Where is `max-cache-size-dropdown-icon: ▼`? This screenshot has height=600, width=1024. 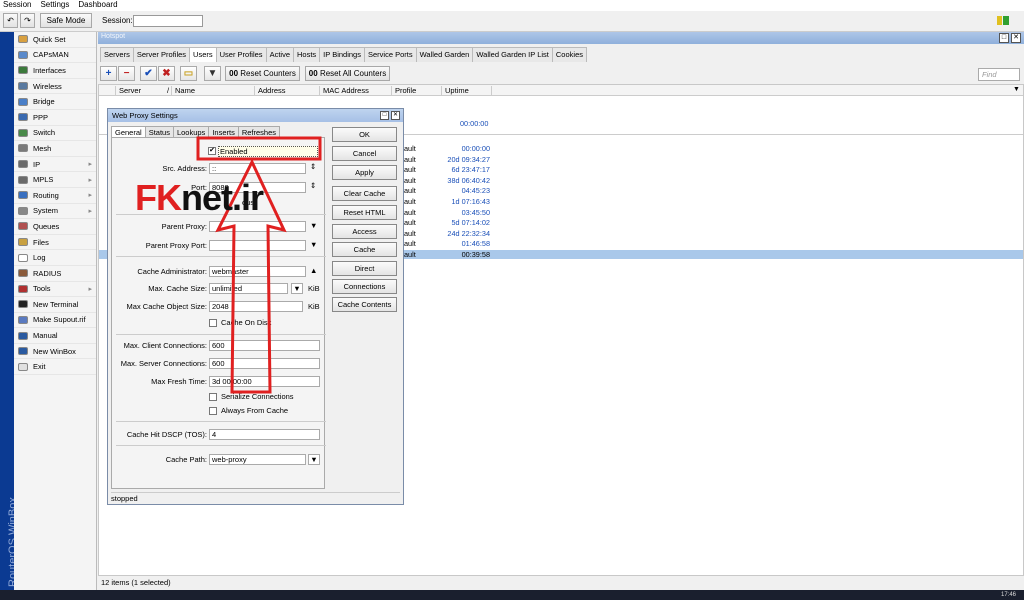
max-cache-size-dropdown-icon: ▼ is located at coordinates (297, 288).